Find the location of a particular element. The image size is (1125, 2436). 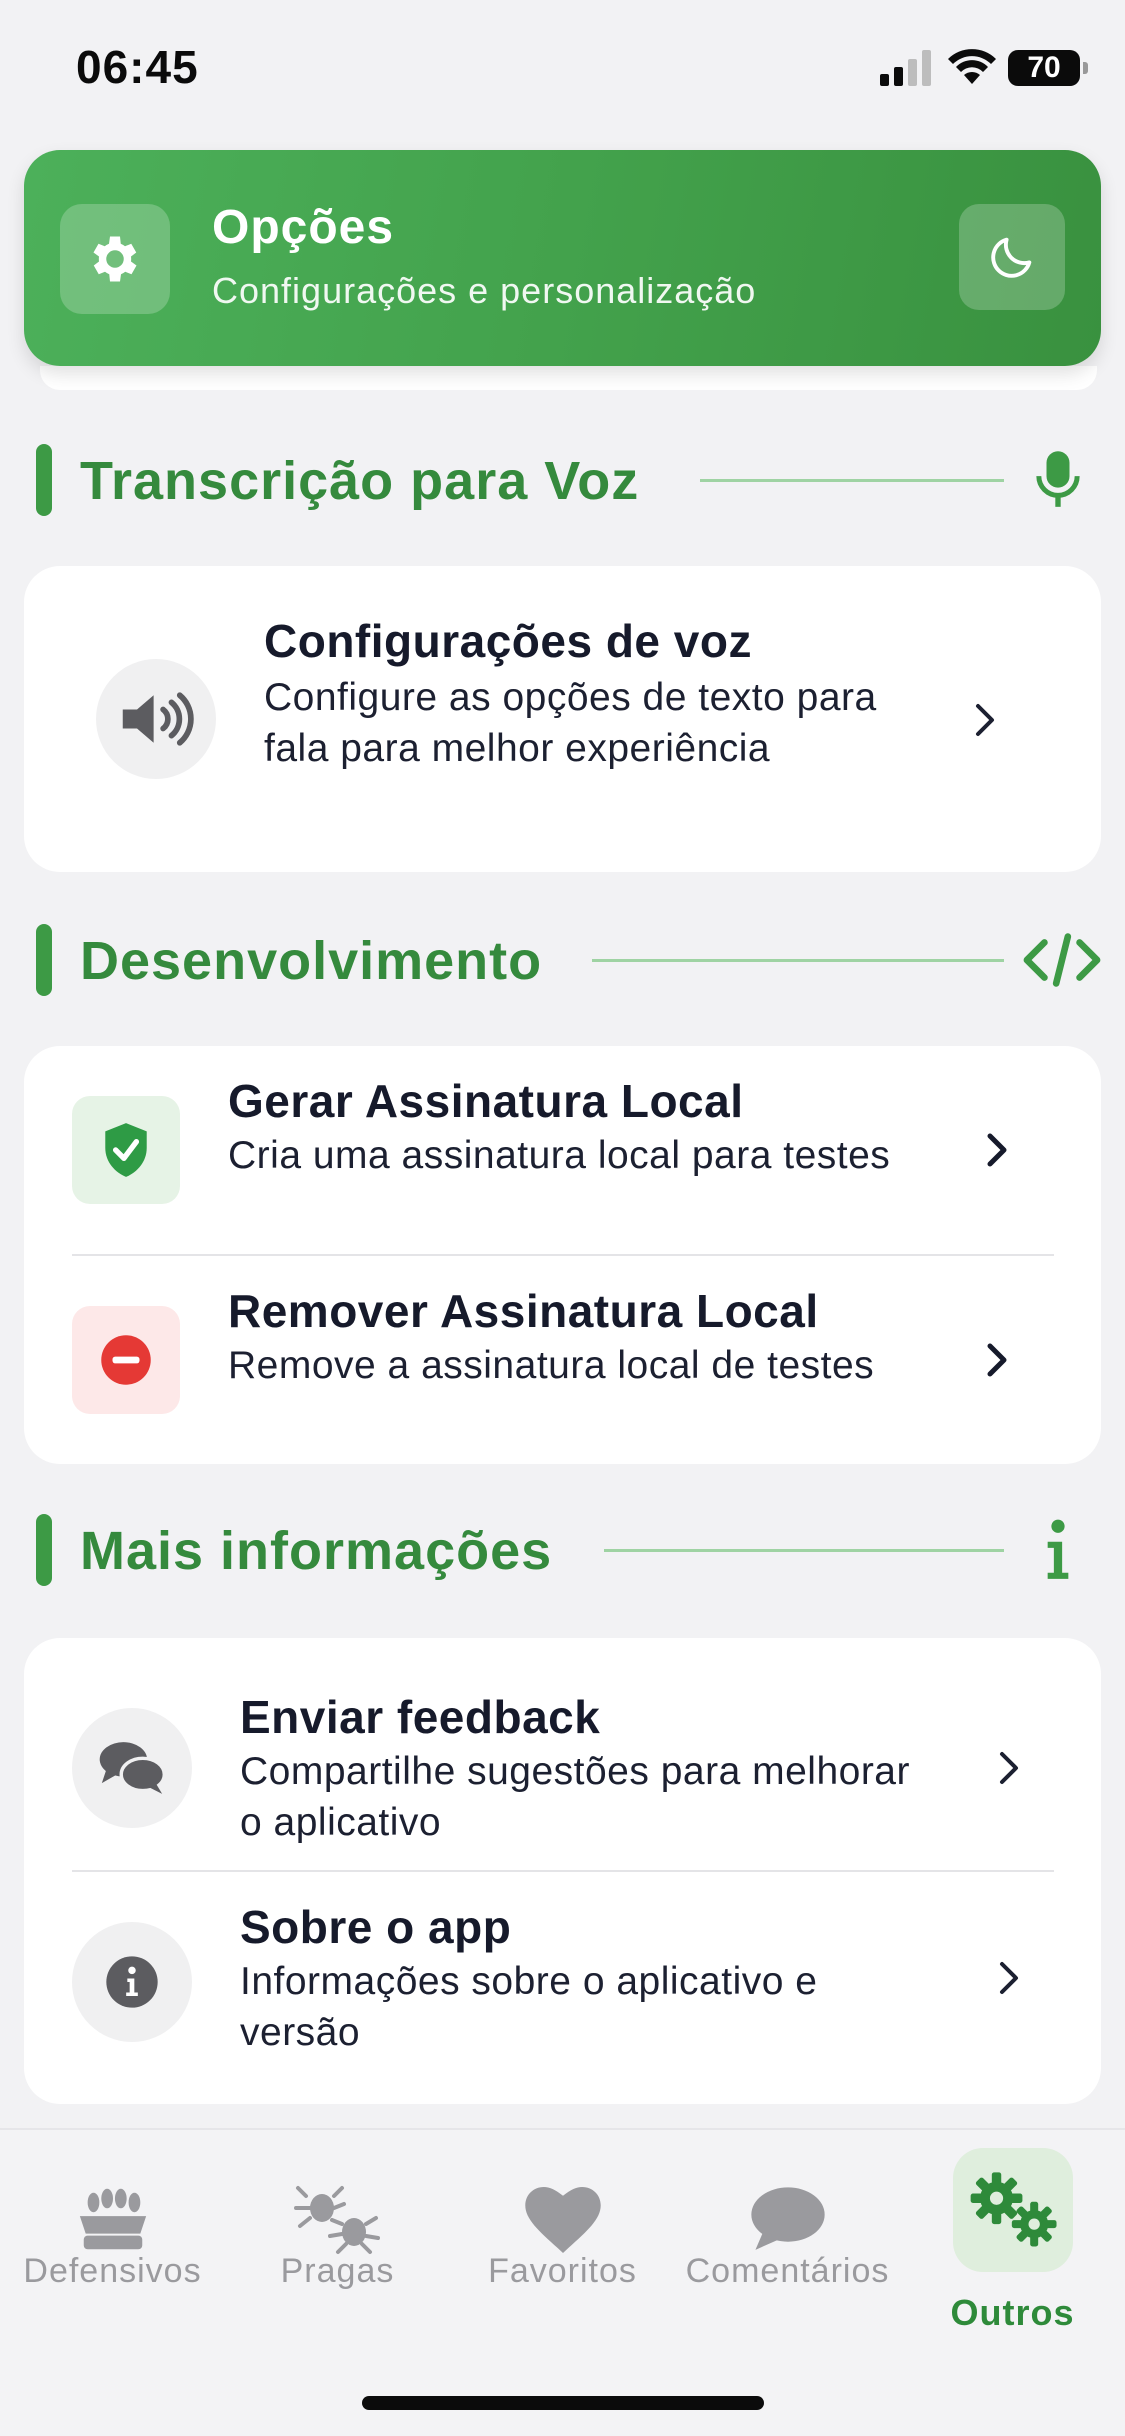

item-description: Remove a assinatura local de testes is located at coordinates (551, 1365).